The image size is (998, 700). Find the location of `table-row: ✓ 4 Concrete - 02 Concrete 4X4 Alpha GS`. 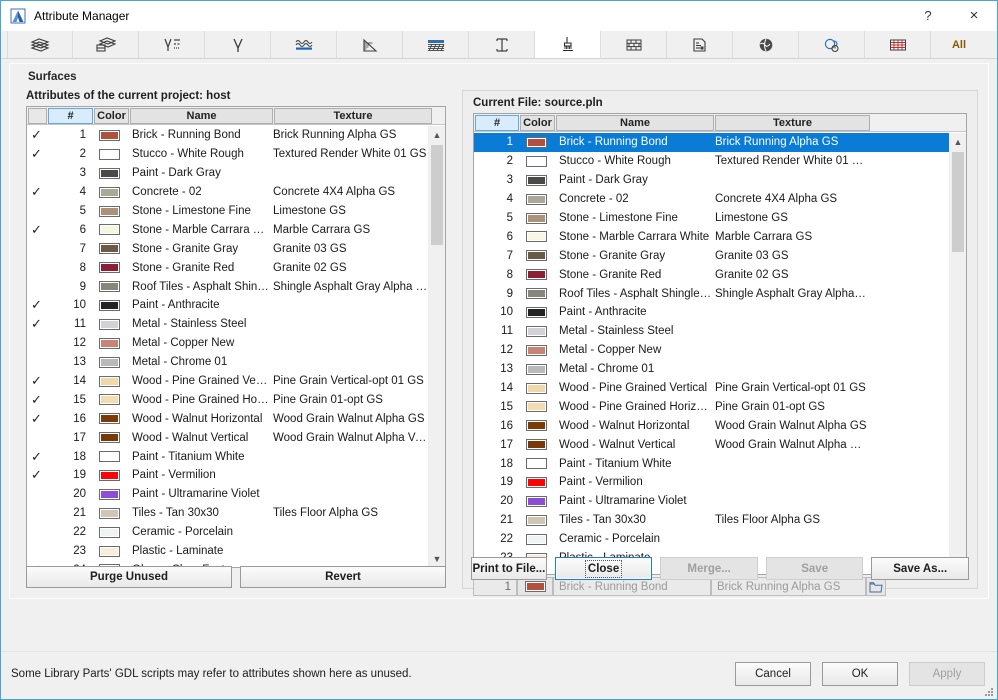

table-row: ✓ 4 Concrete - 02 Concrete 4X4 Alpha GS is located at coordinates (236, 192).